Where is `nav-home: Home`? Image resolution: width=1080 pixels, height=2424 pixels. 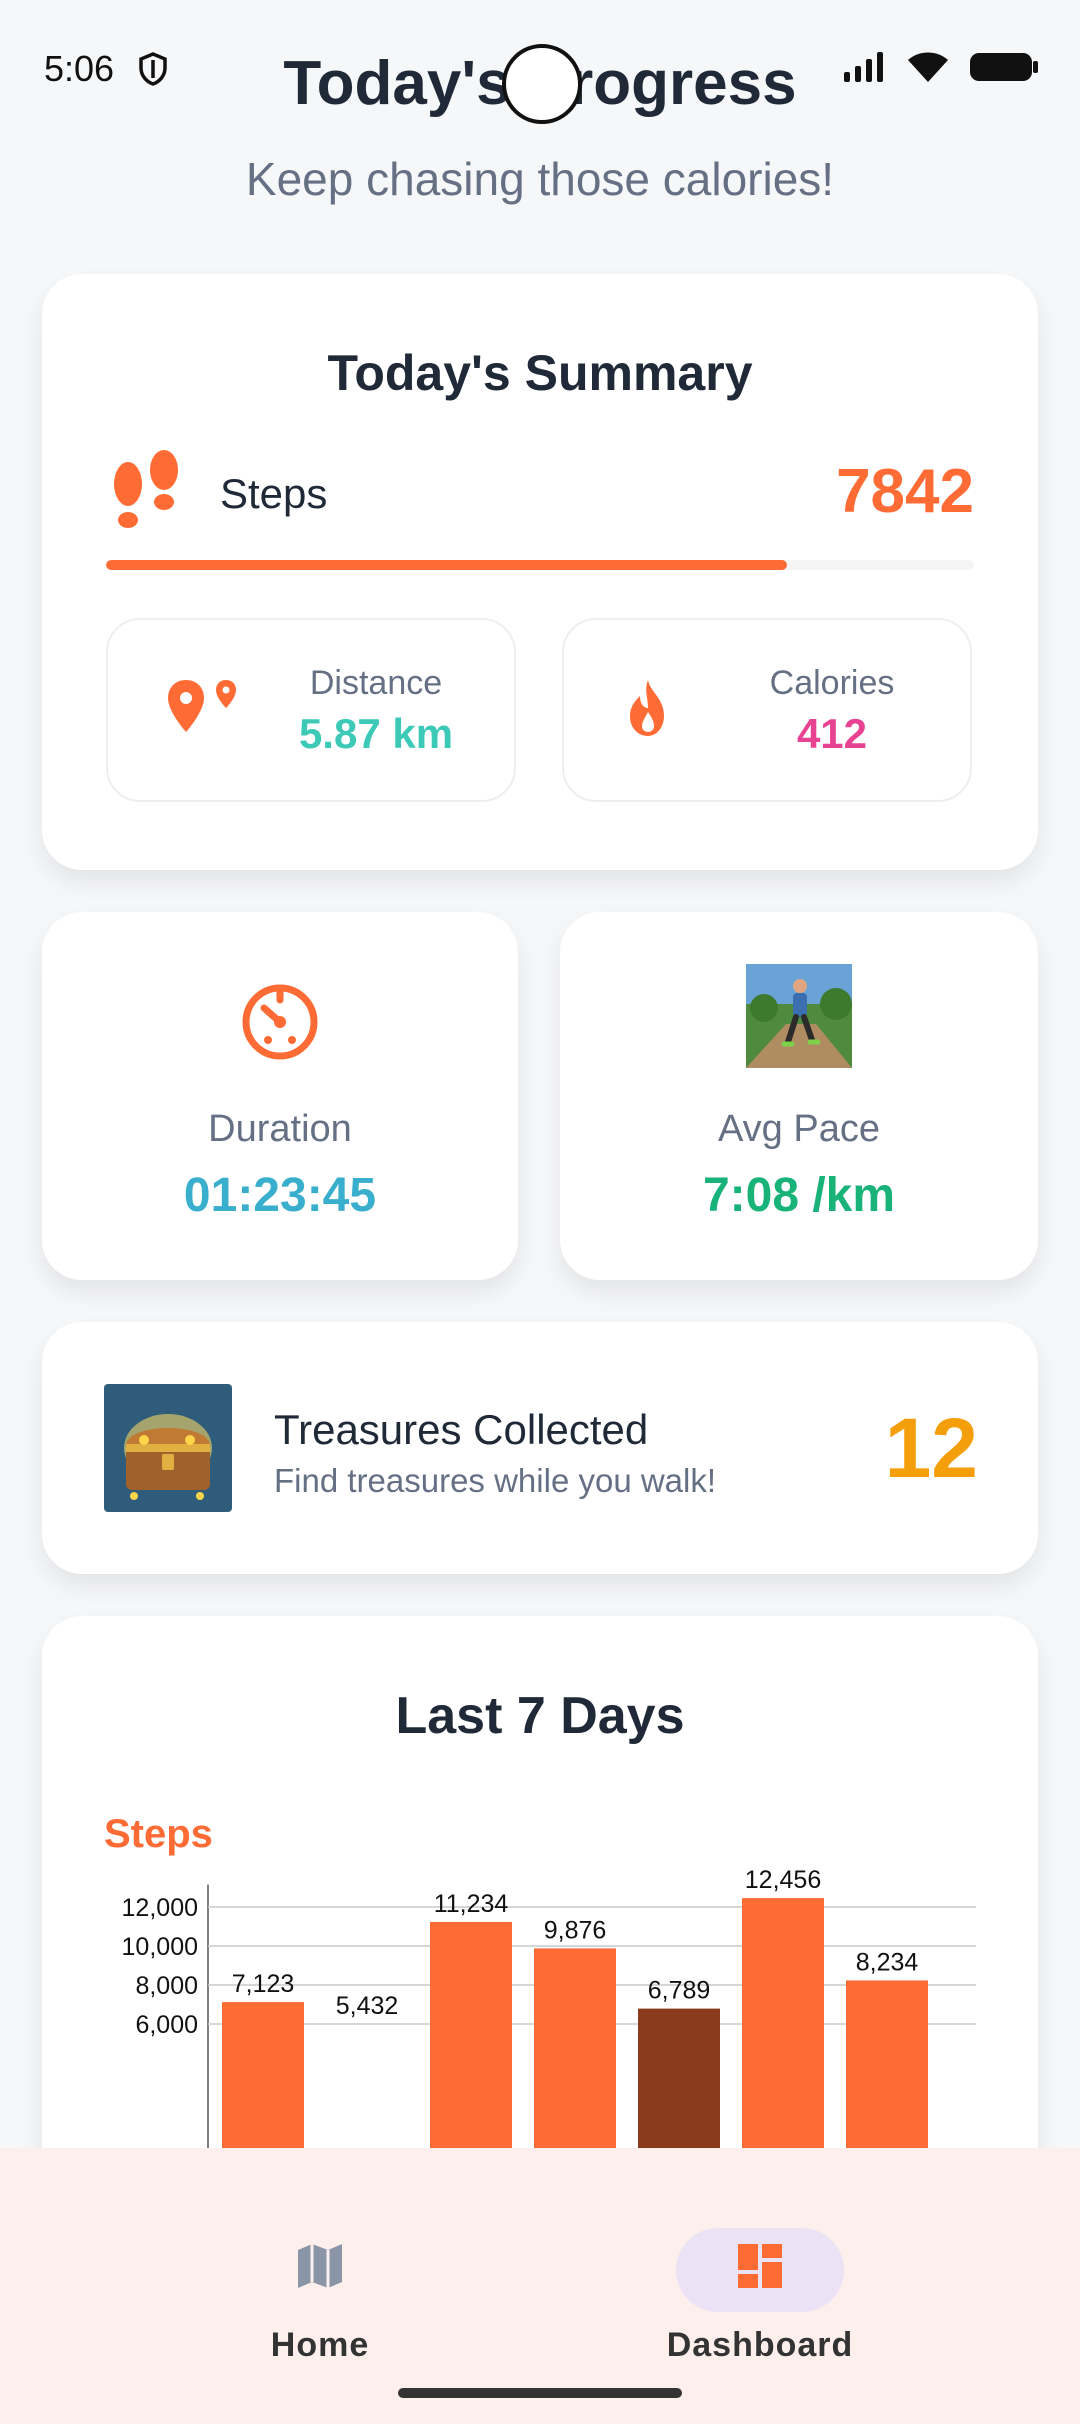 nav-home: Home is located at coordinates (320, 2276).